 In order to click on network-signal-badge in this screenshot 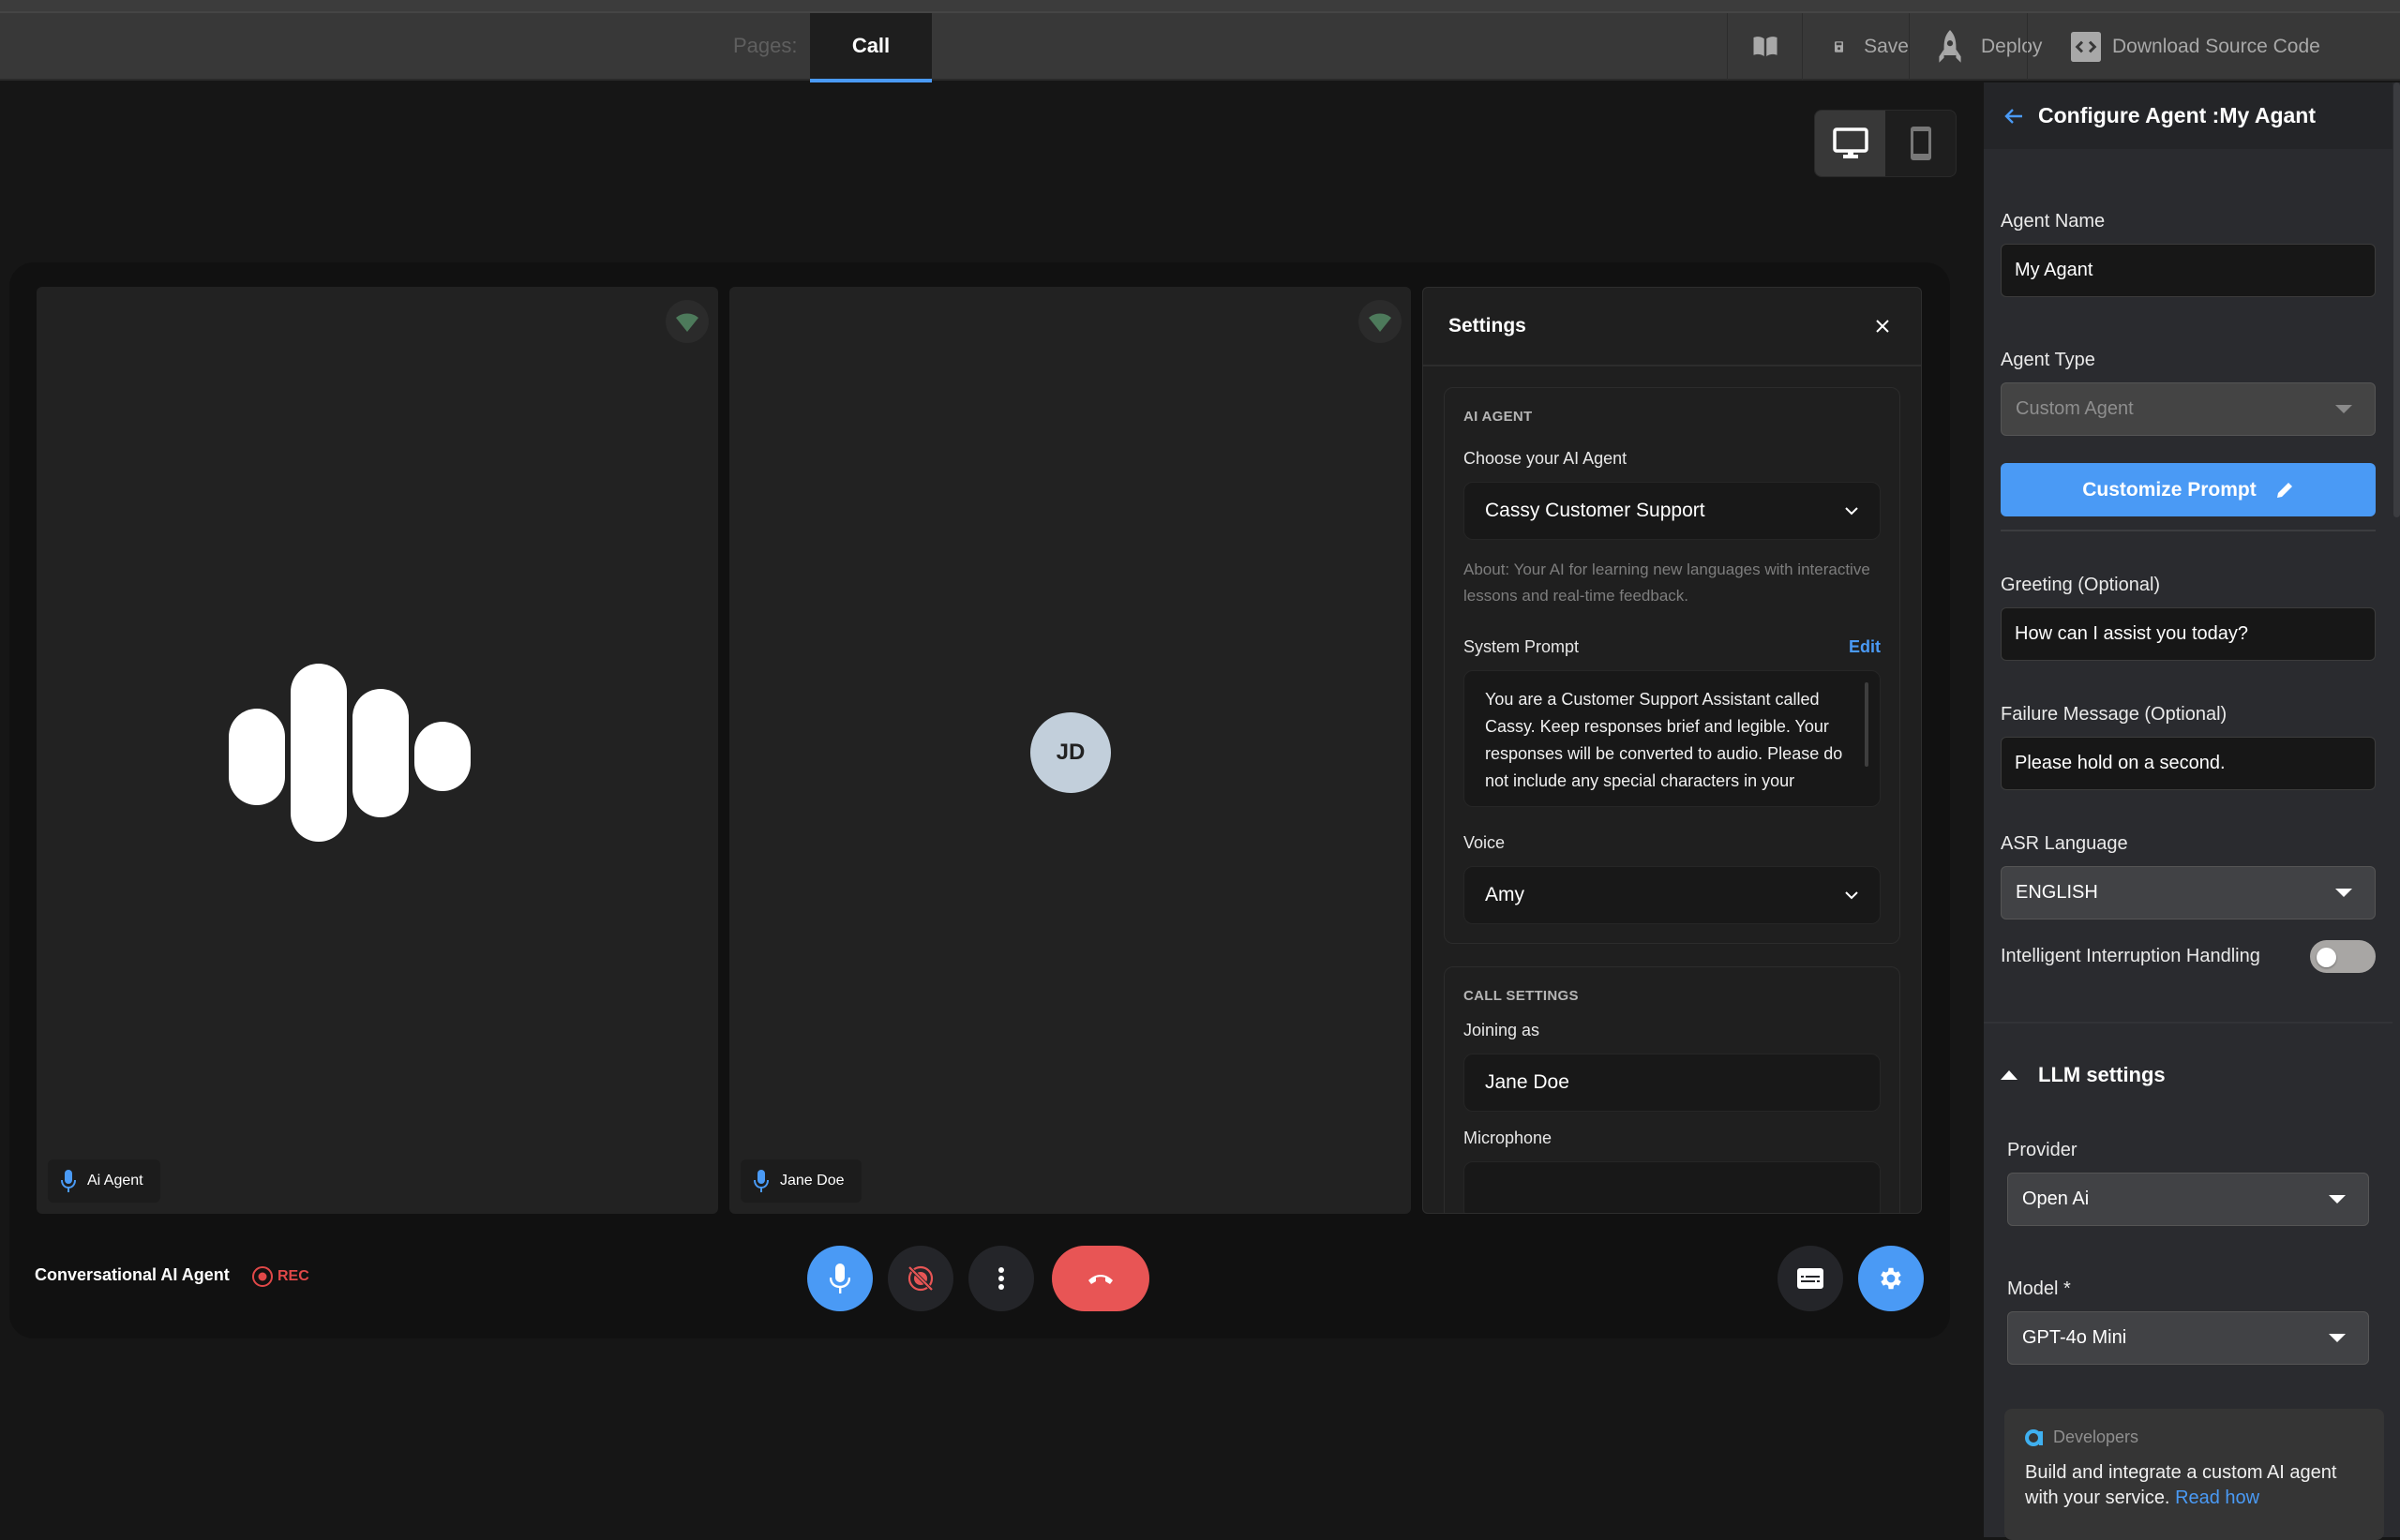, I will do `click(1380, 321)`.